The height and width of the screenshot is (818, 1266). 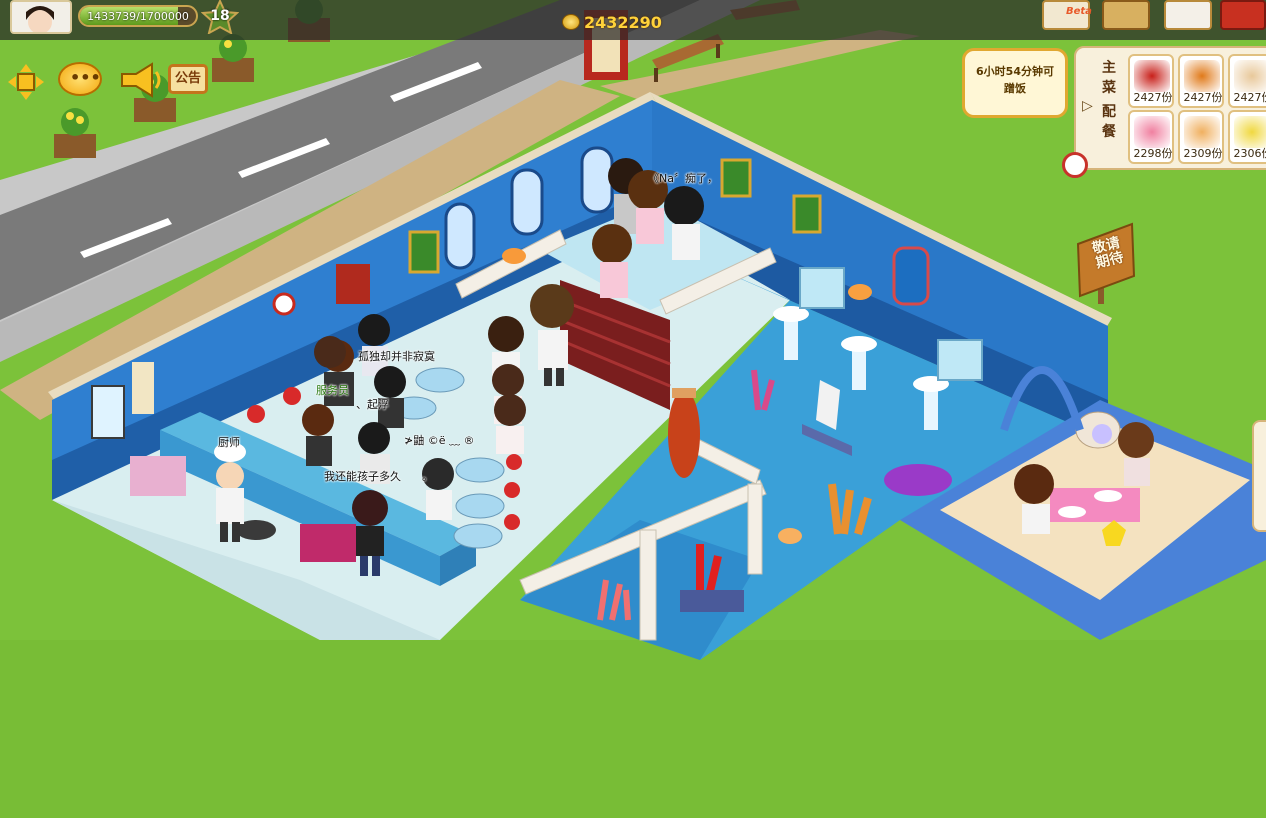 I want to click on player-avatar, so click(x=41, y=17).